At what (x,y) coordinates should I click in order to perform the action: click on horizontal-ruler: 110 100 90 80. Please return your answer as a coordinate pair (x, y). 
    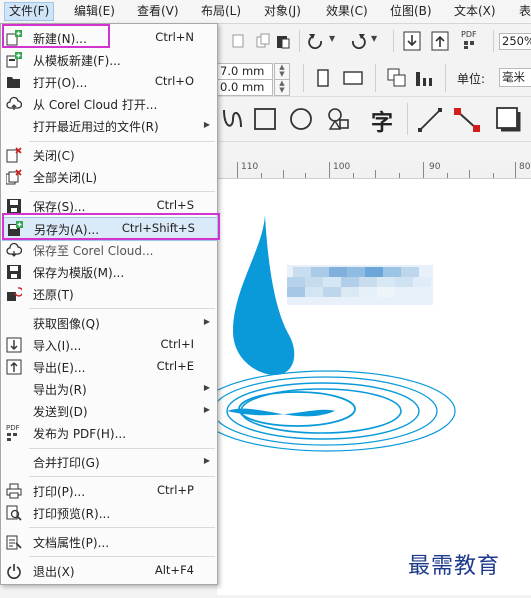
    Looking at the image, I should click on (374, 170).